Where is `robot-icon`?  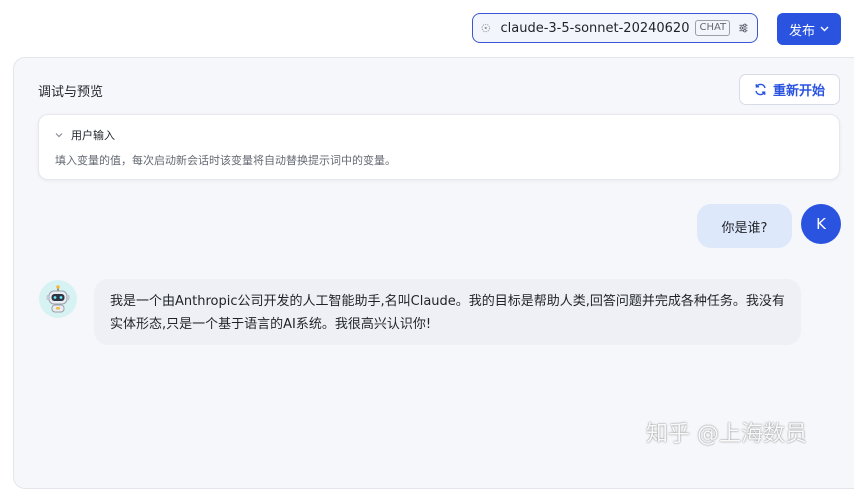
robot-icon is located at coordinates (58, 299).